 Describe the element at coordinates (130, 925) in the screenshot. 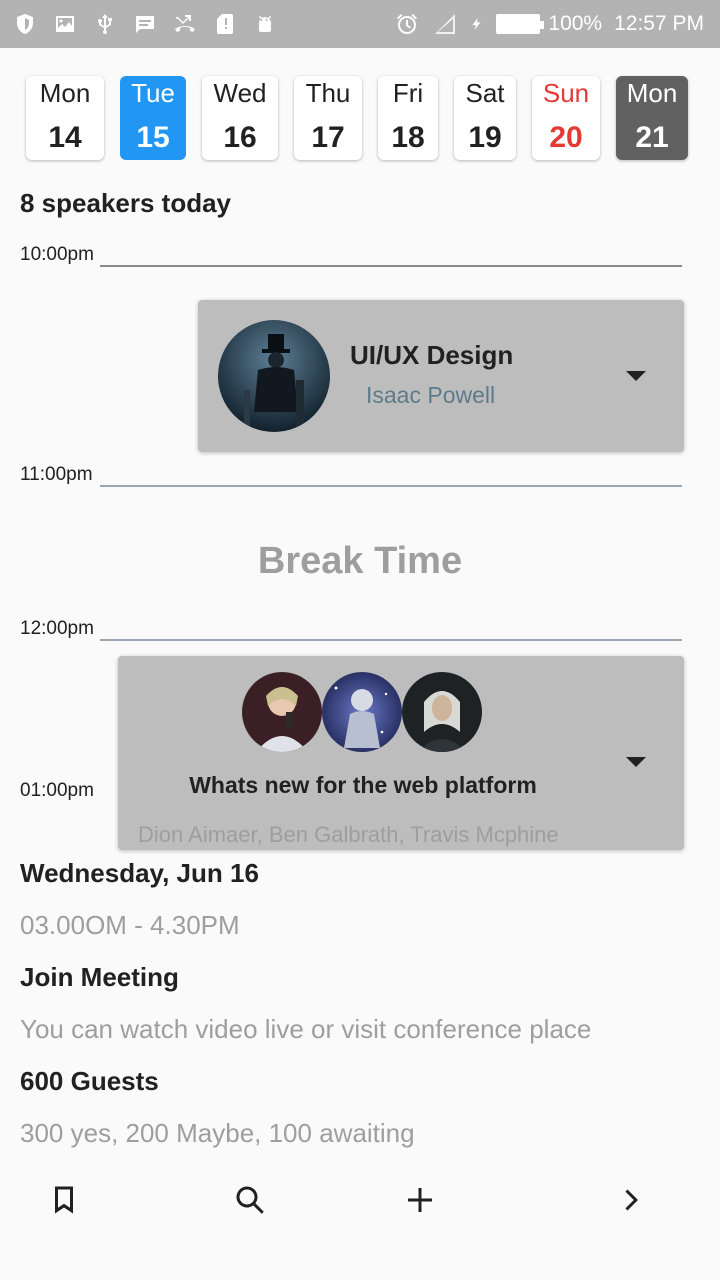

I see `event-time: 03.00OM - 4.30PM` at that location.